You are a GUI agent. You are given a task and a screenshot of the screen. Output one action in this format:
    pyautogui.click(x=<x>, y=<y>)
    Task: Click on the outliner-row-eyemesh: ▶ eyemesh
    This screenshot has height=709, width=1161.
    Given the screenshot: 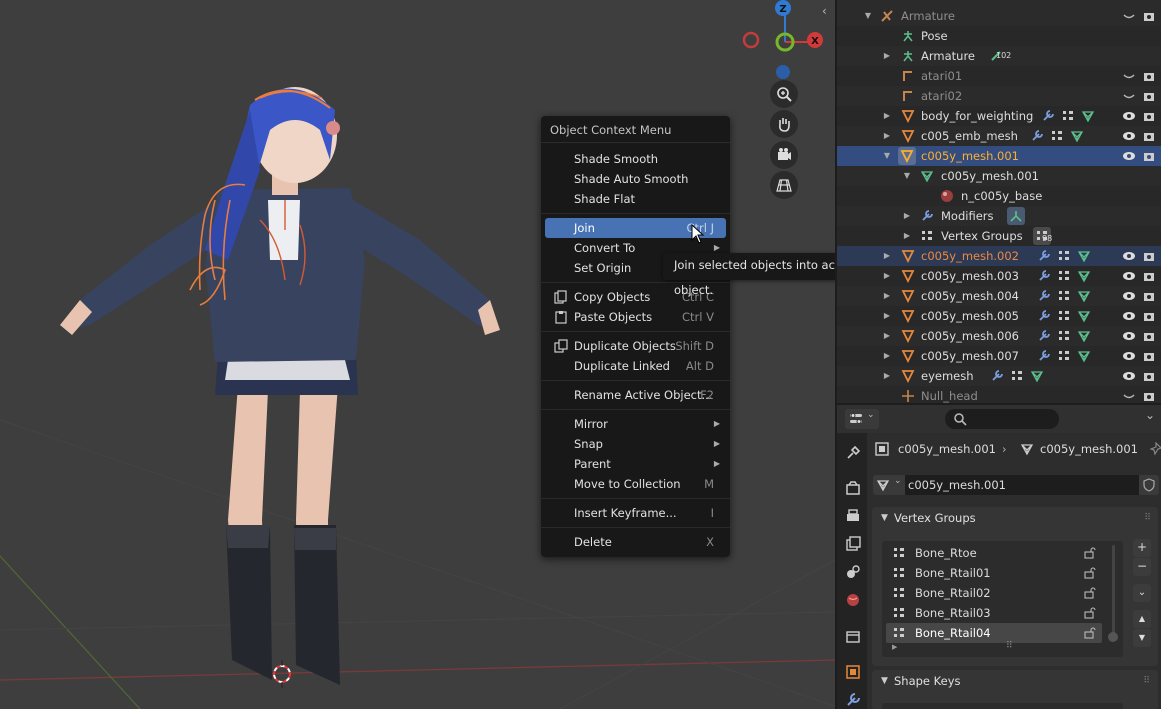 What is the action you would take?
    pyautogui.click(x=999, y=376)
    